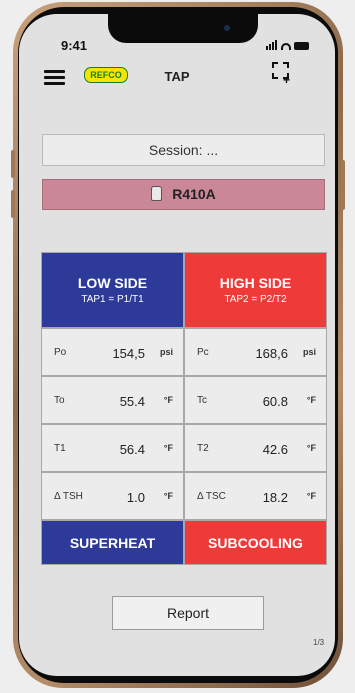 This screenshot has height=693, width=355. Describe the element at coordinates (112, 299) in the screenshot. I see `low-side-subtitle: TAP1 = P1/T1` at that location.